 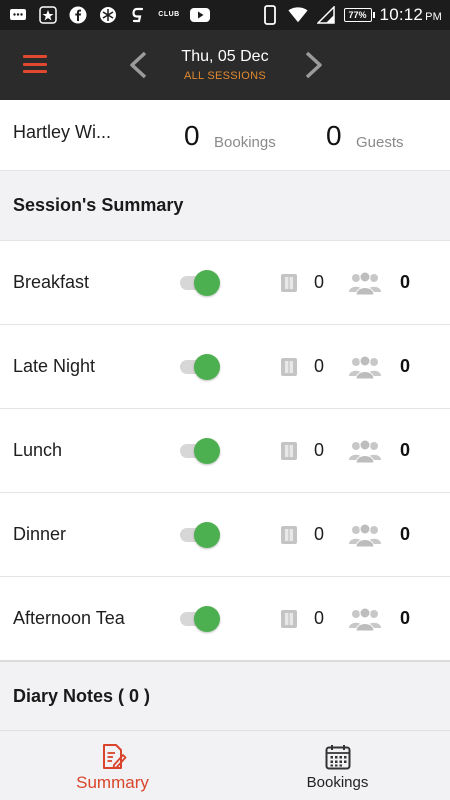 What do you see at coordinates (225, 535) in the screenshot?
I see `session-row-dinner: Dinner 0 0` at bounding box center [225, 535].